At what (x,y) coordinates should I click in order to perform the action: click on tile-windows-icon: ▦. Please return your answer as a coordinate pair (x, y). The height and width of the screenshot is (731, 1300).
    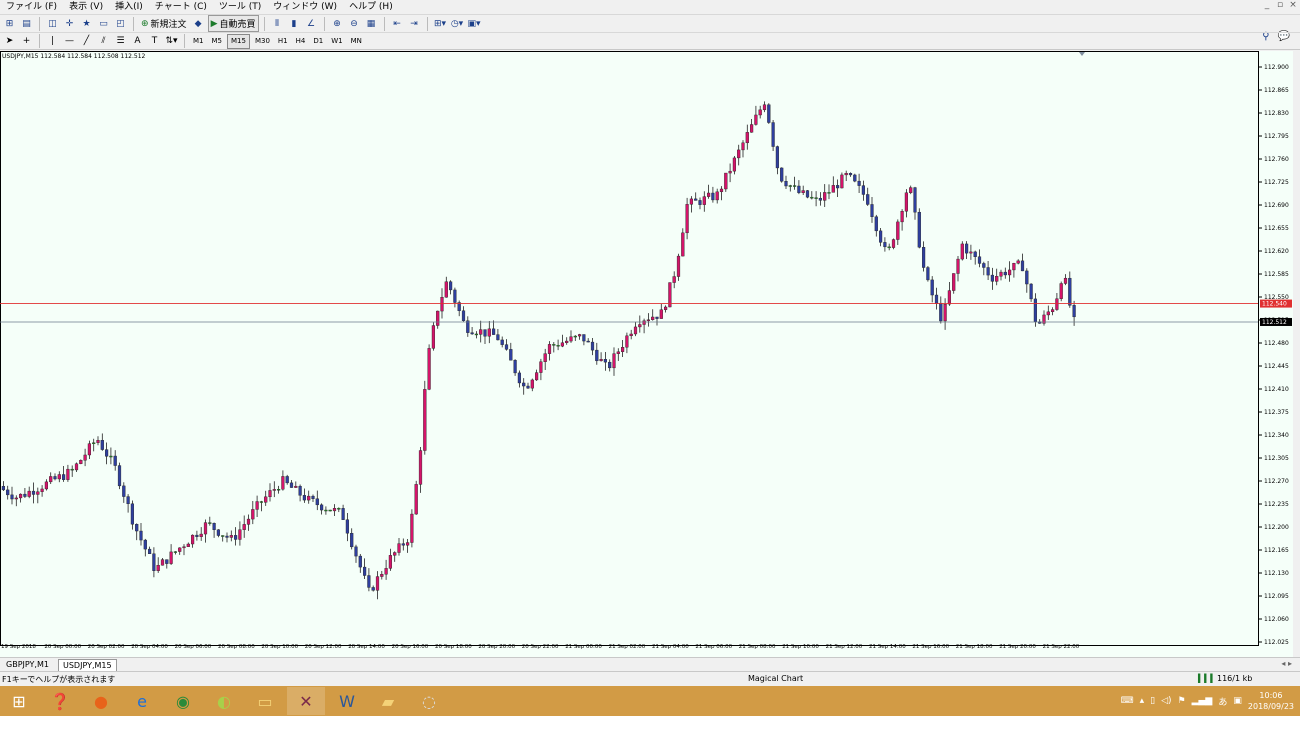
    Looking at the image, I should click on (371, 23).